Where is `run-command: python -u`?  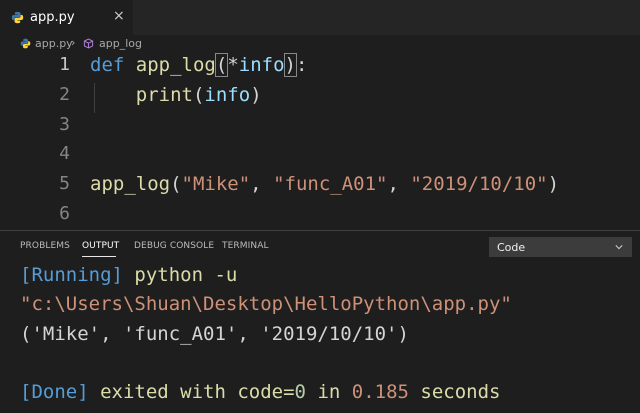 run-command: python -u is located at coordinates (180, 275).